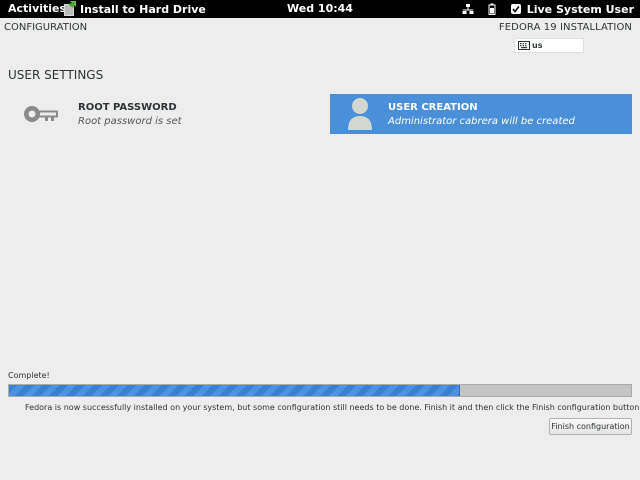  I want to click on spoke-title: ROOT PASSWORD, so click(127, 107).